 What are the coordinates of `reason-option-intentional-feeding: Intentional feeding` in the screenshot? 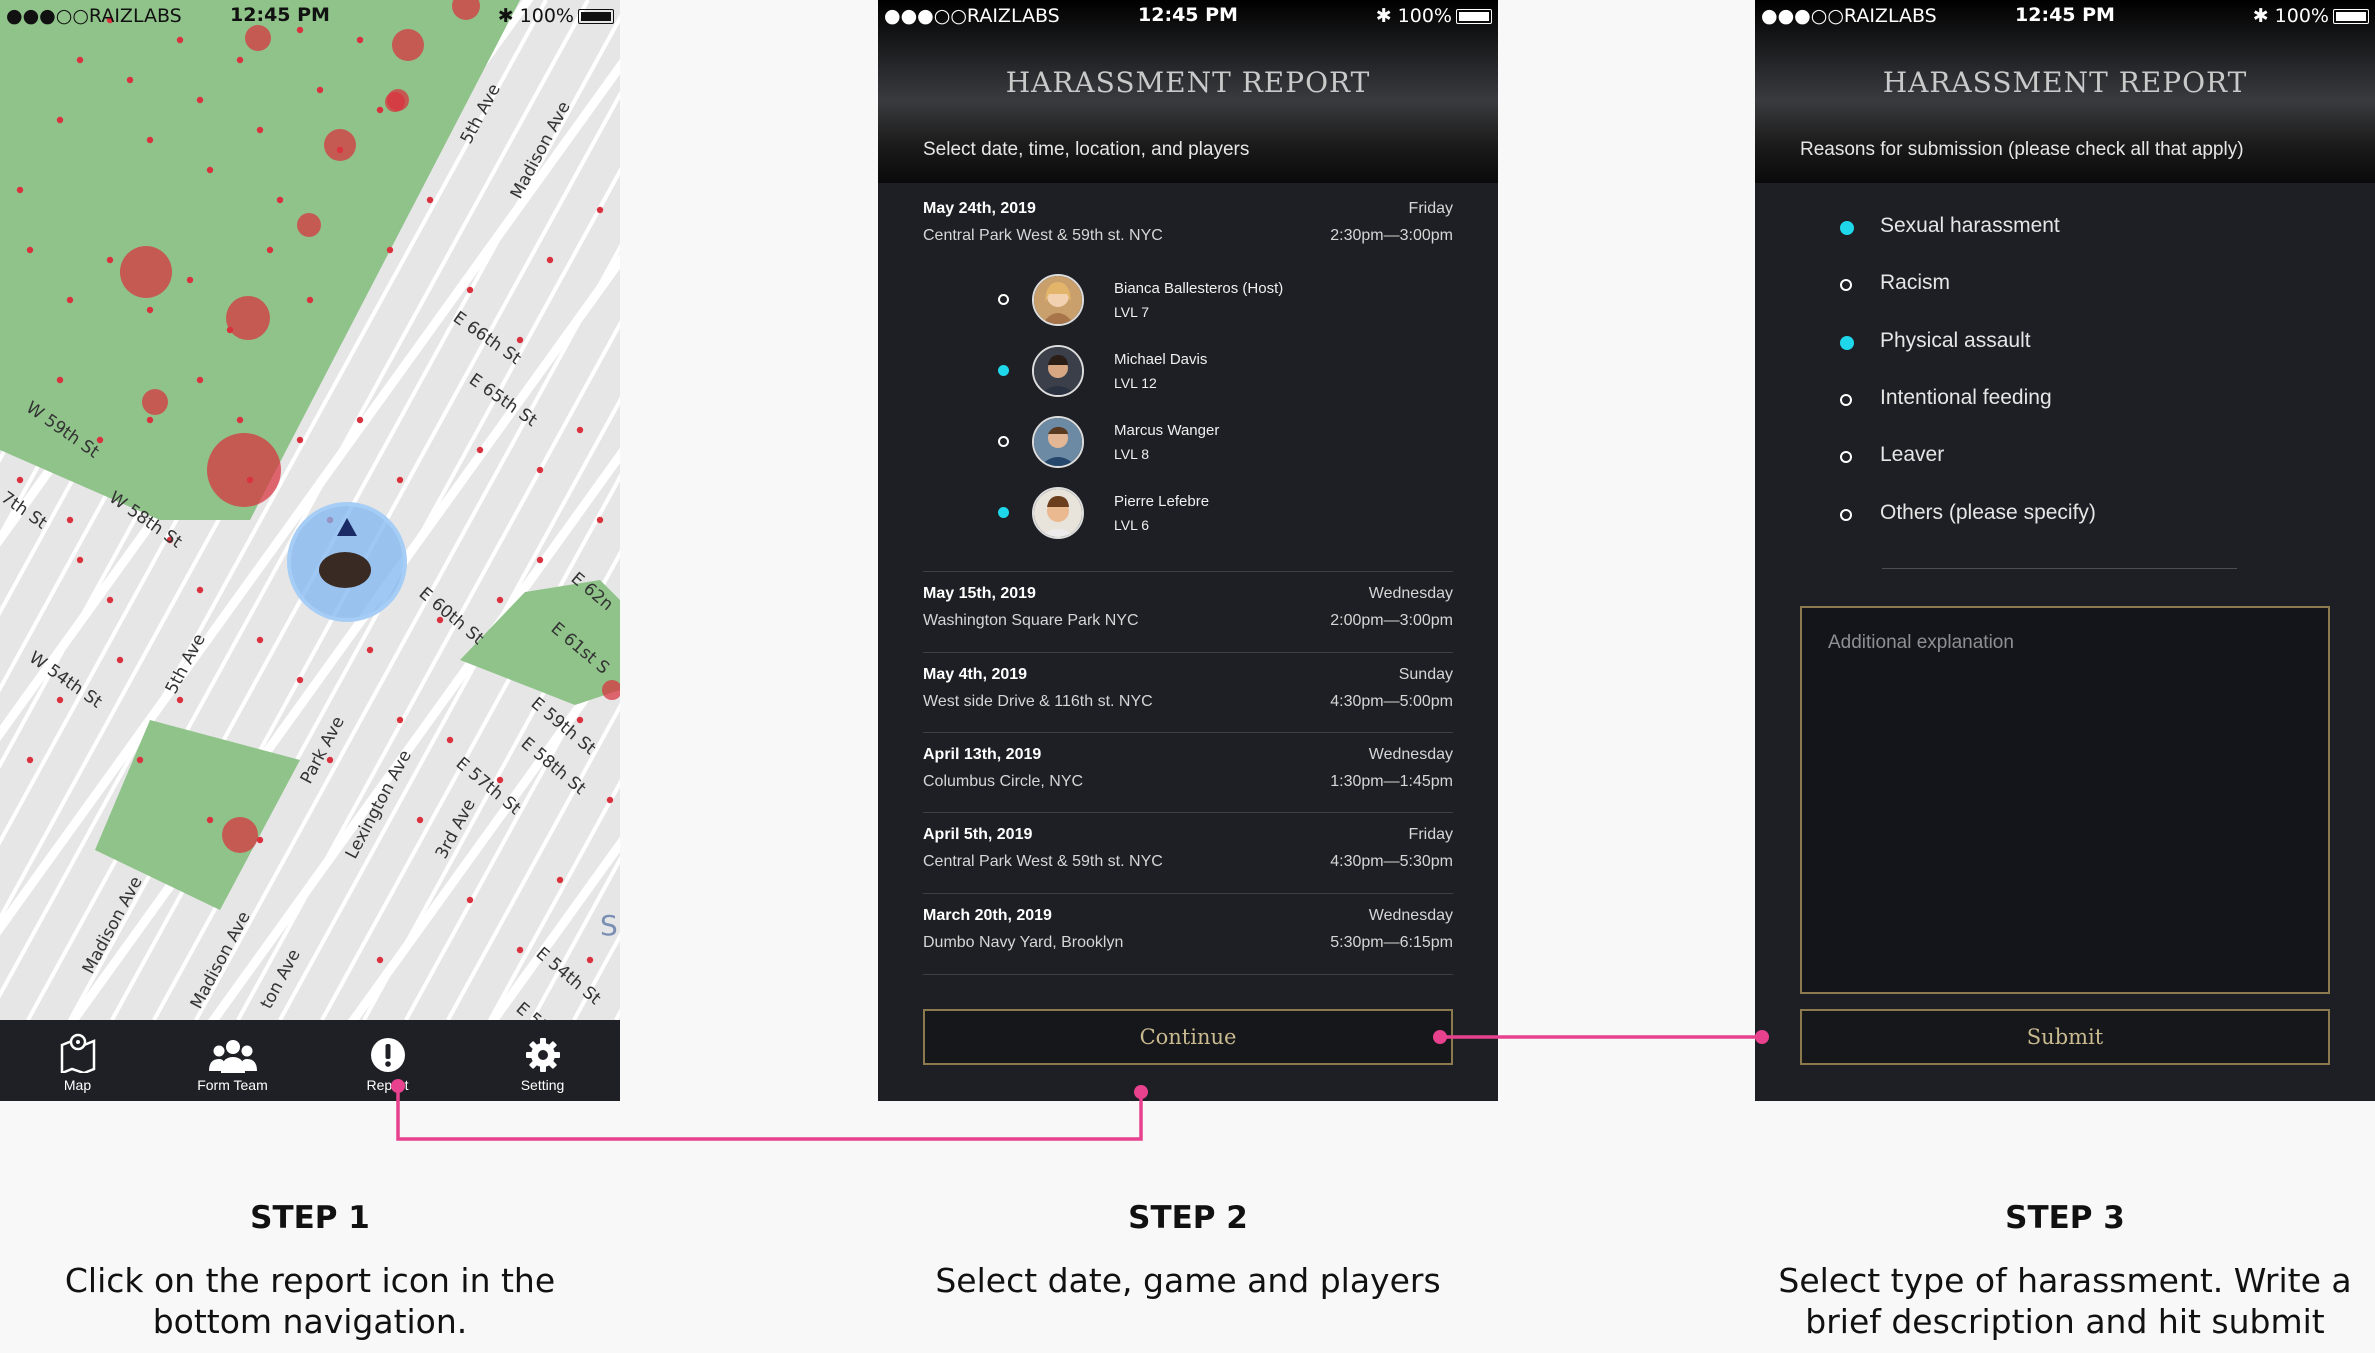 It's located at (2065, 399).